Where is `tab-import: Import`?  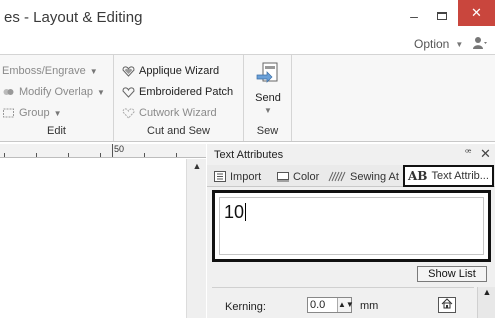
tab-import: Import is located at coordinates (237, 176).